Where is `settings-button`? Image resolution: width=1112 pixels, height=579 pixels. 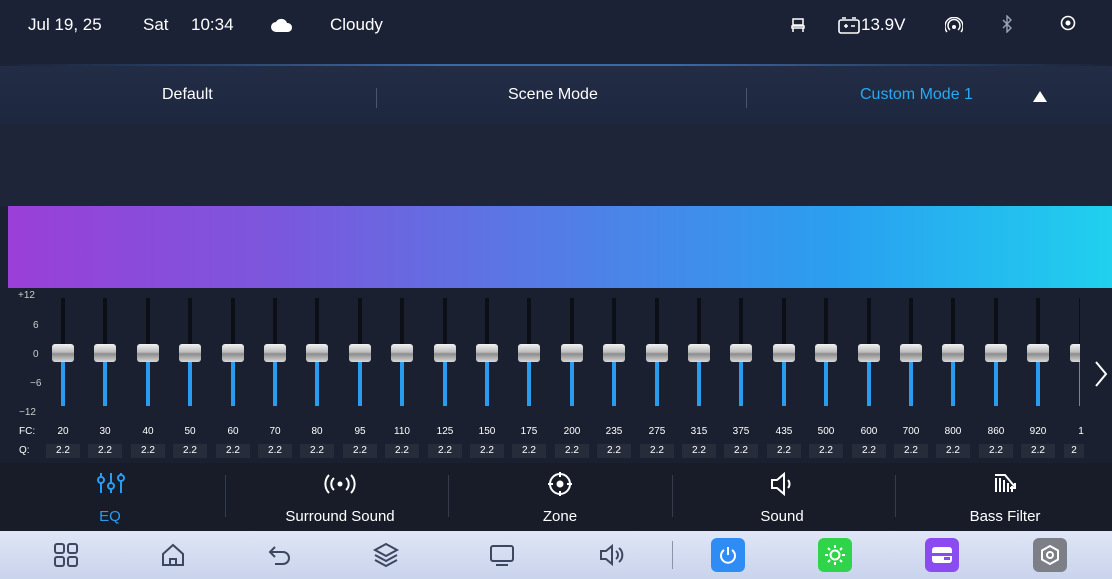
settings-button is located at coordinates (1050, 555).